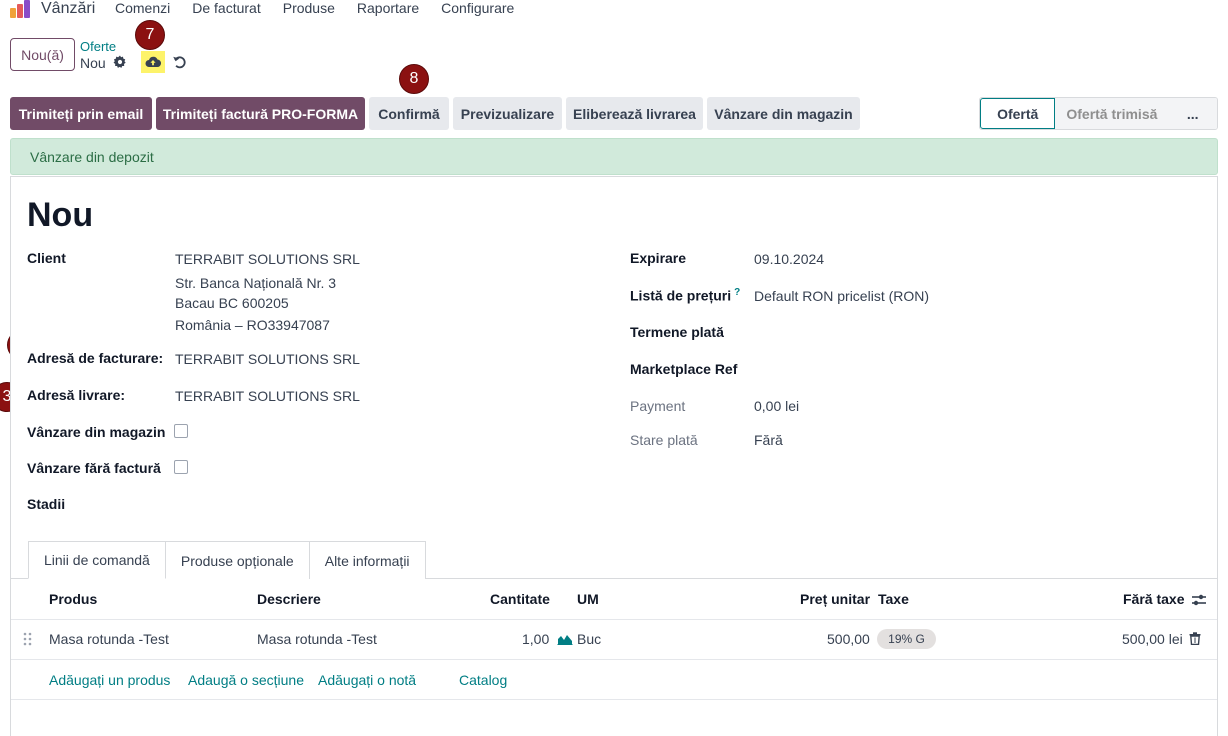  I want to click on save-cloud-icon, so click(153, 62).